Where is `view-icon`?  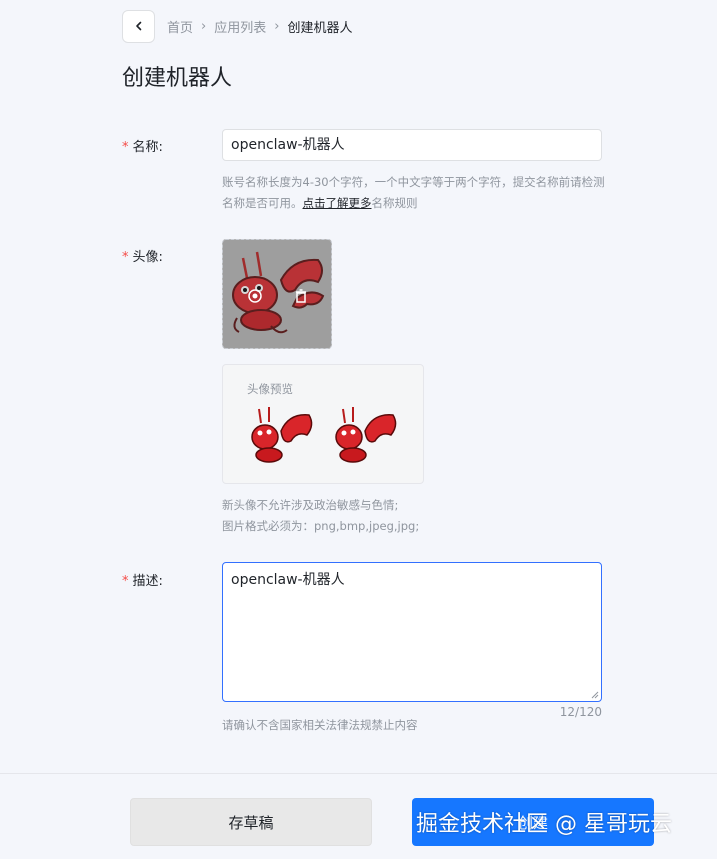
view-icon is located at coordinates (255, 296).